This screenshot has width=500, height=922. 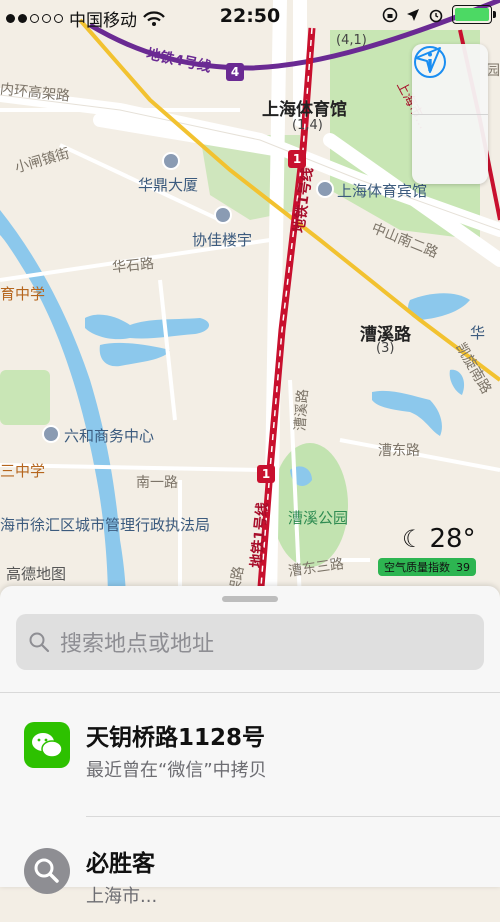 I want to click on caoxi-sub-label: (3), so click(x=385, y=348).